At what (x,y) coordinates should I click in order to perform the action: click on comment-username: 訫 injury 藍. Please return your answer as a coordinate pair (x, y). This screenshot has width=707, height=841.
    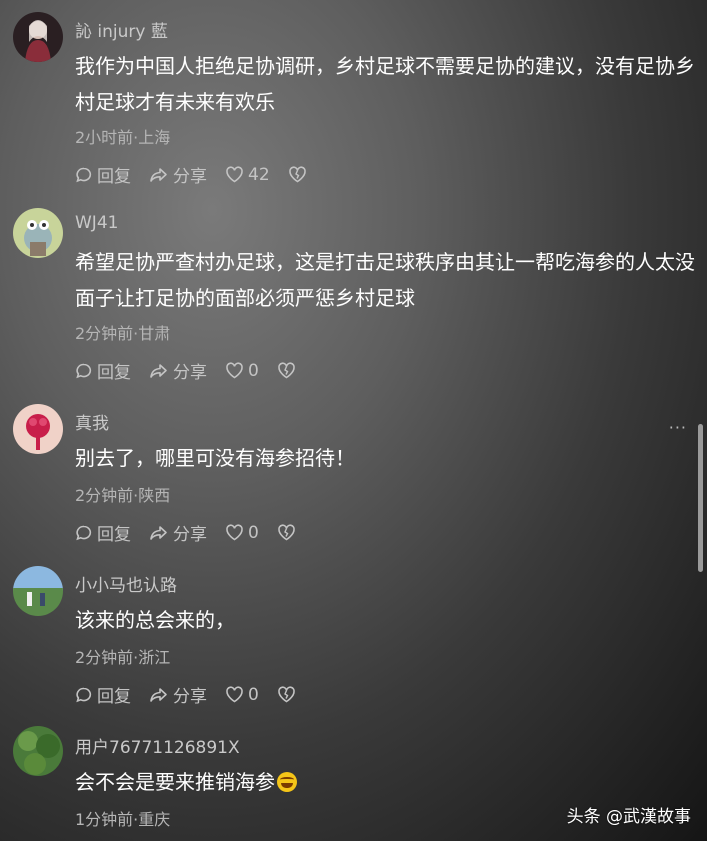
    Looking at the image, I should click on (121, 29).